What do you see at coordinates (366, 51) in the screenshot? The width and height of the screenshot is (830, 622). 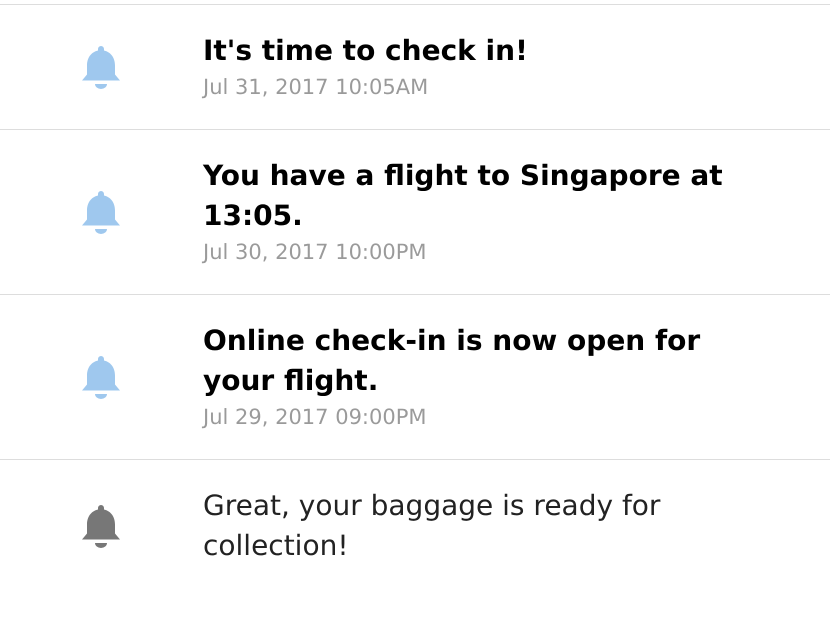 I see `notification-title: It's time to check in!` at bounding box center [366, 51].